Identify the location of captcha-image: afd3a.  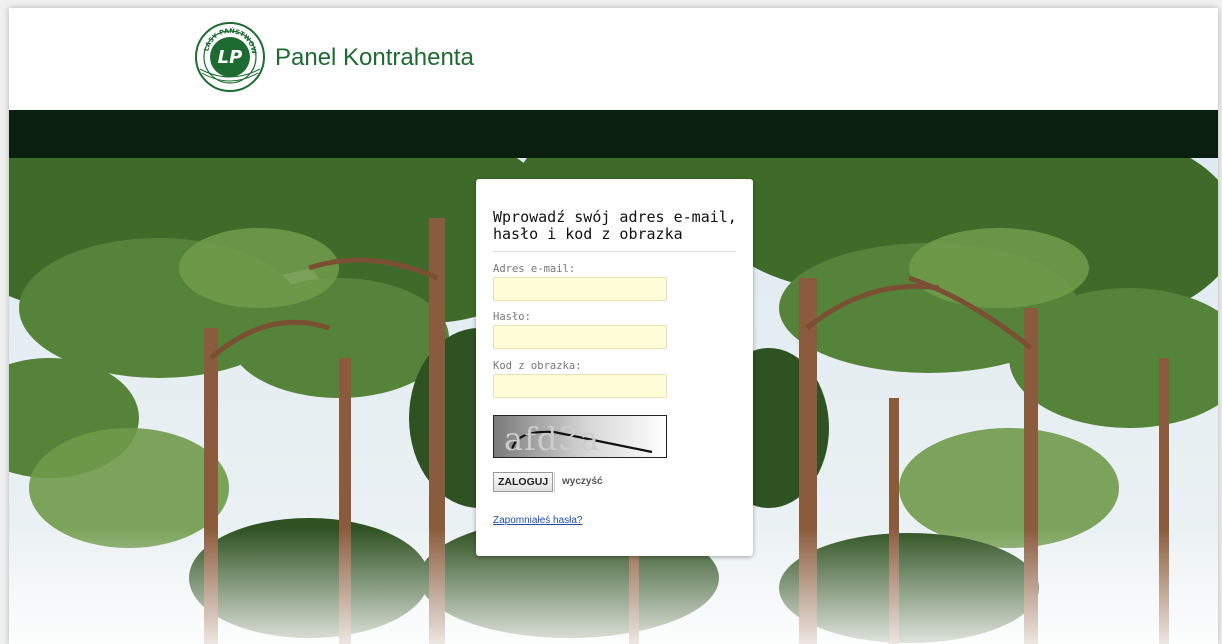
(580, 436).